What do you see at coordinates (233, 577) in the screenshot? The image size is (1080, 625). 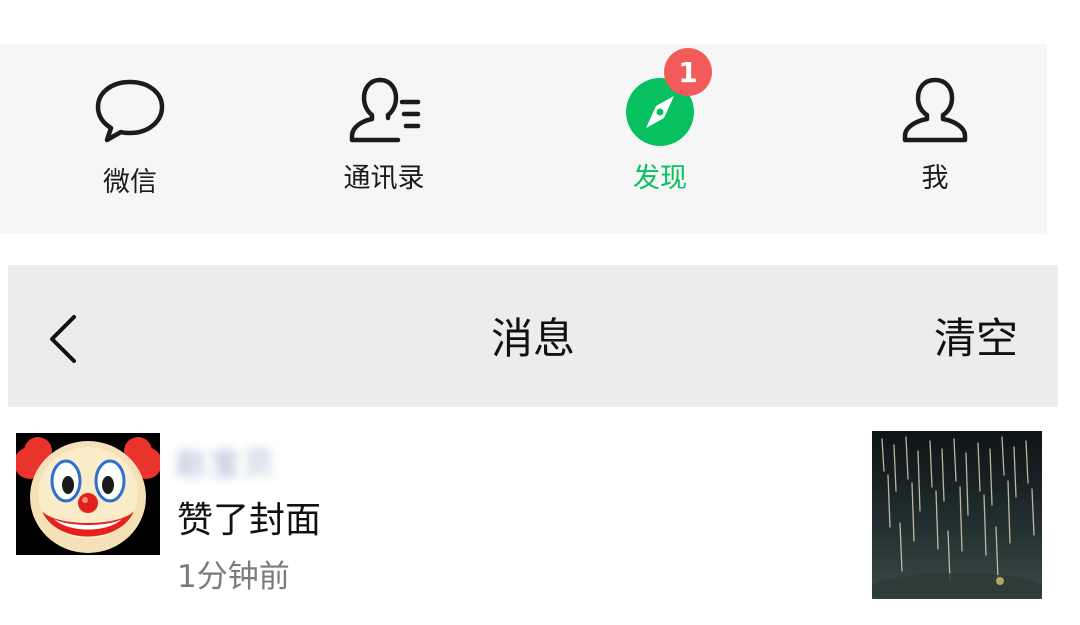 I see `message-time: 1分钟前` at bounding box center [233, 577].